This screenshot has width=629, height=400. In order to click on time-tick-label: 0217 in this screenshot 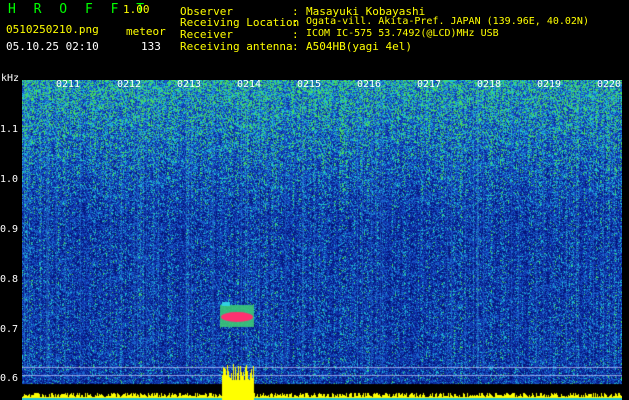, I will do `click(429, 84)`.